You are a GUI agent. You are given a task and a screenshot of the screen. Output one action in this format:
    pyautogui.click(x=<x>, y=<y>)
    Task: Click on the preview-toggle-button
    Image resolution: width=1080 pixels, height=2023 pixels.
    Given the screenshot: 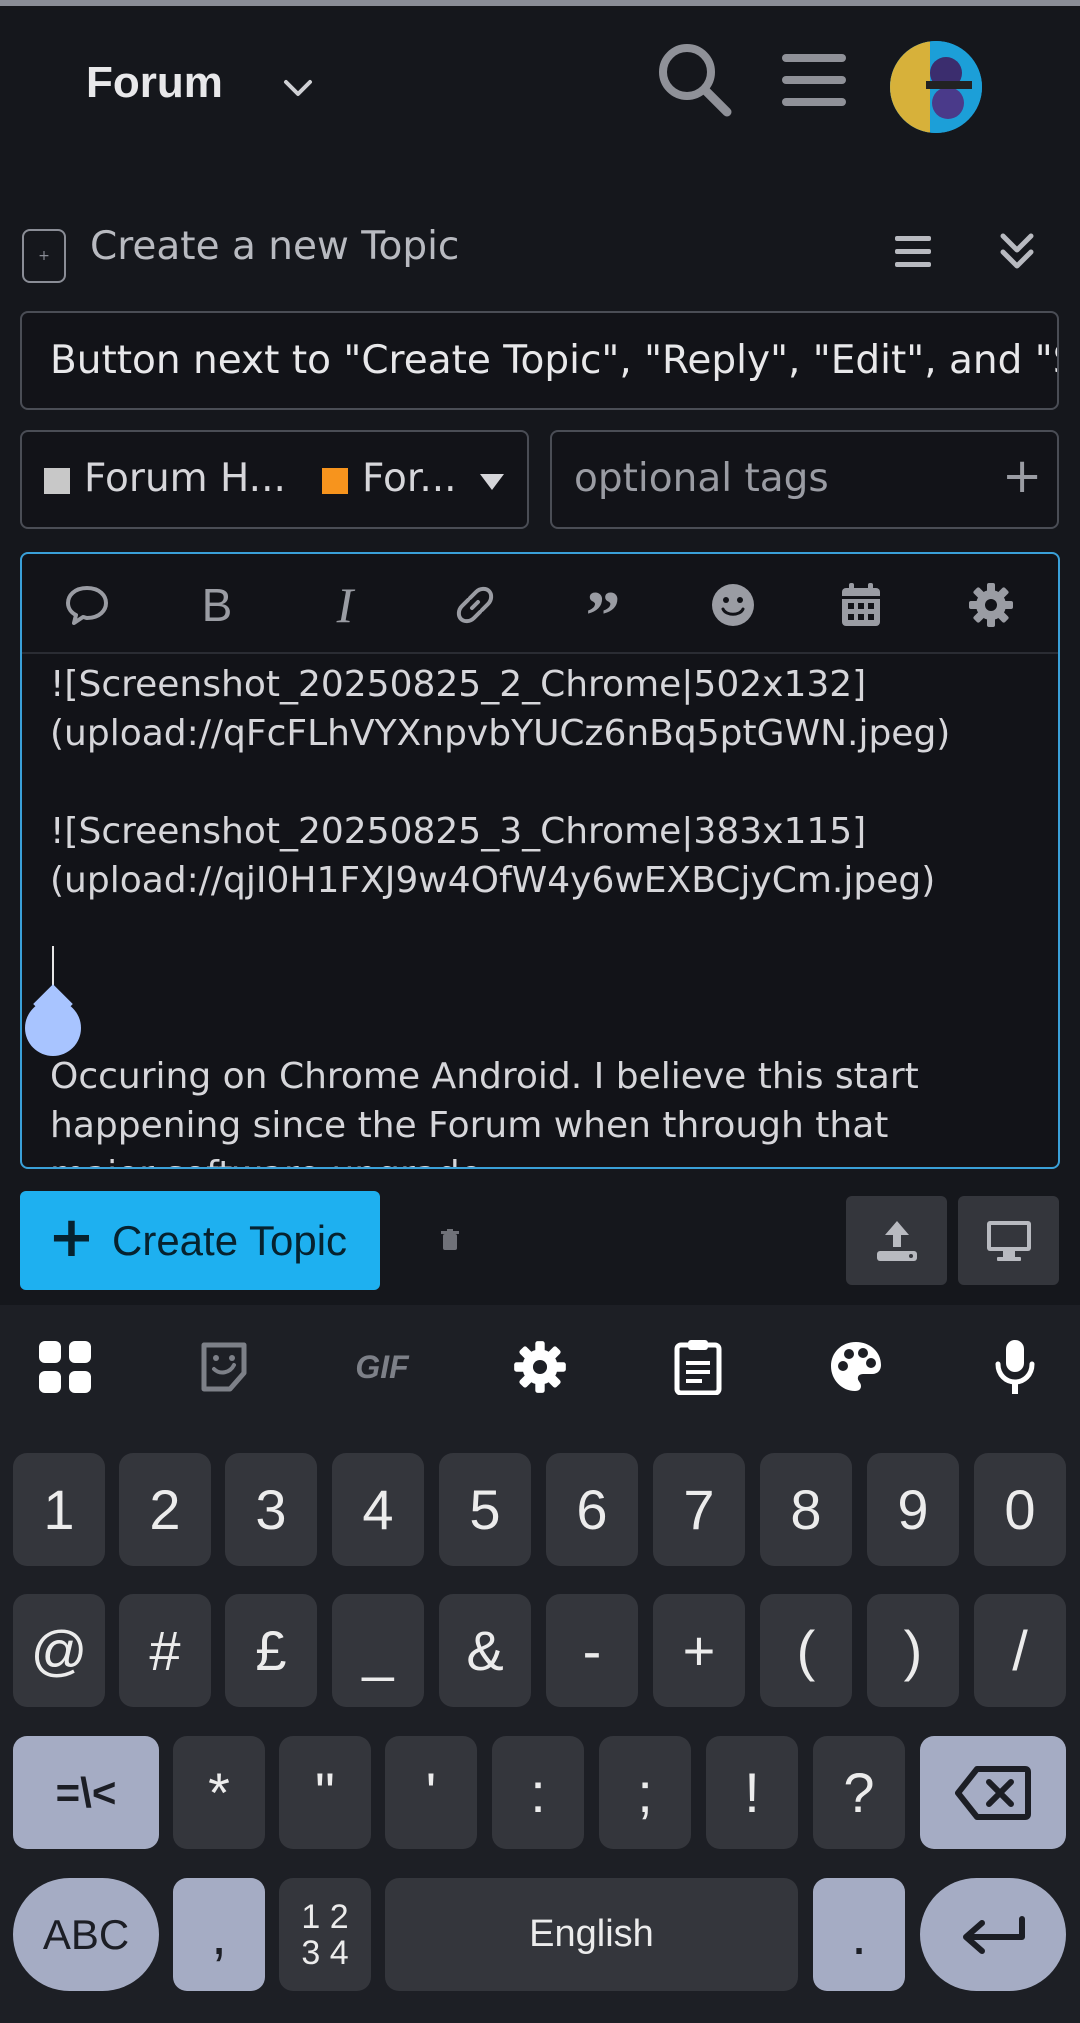 What is the action you would take?
    pyautogui.click(x=1008, y=1240)
    